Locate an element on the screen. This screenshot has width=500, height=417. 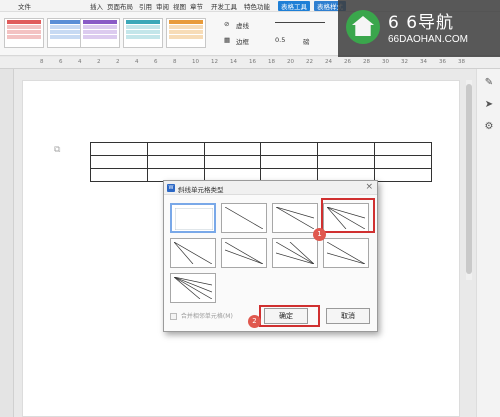
option-single-diagonal-reverse is located at coordinates (244, 253).